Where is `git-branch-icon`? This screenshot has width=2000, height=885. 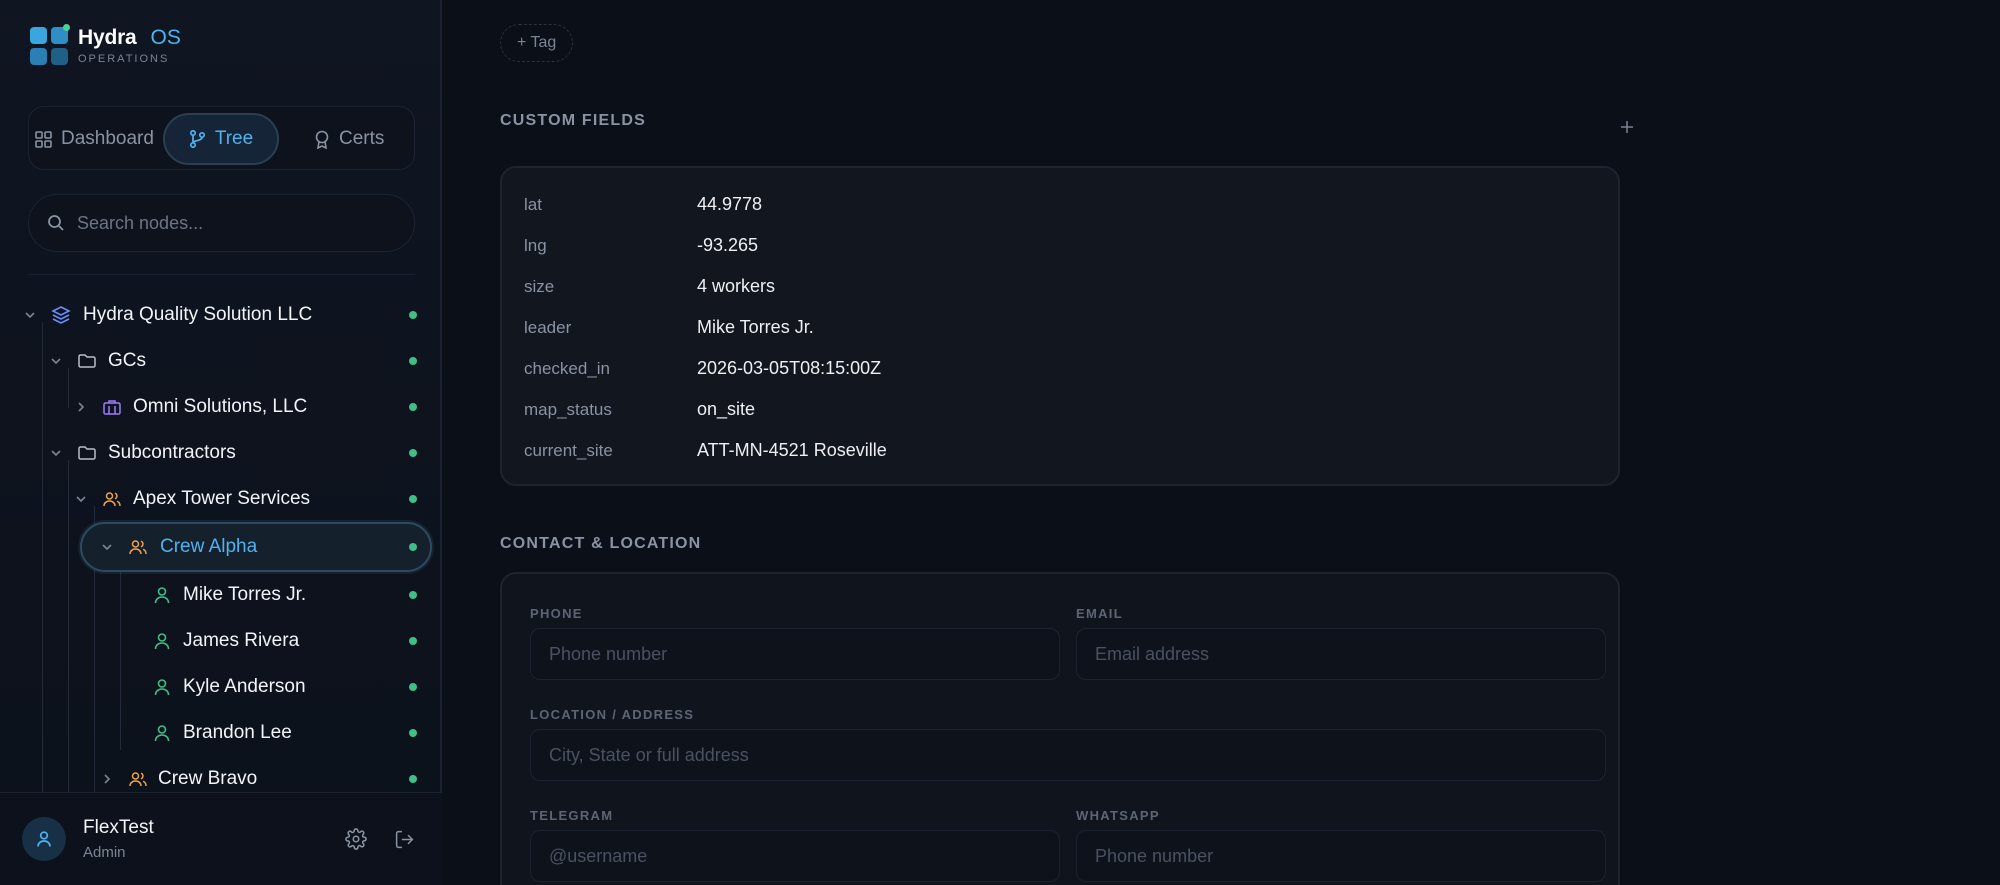 git-branch-icon is located at coordinates (197, 139).